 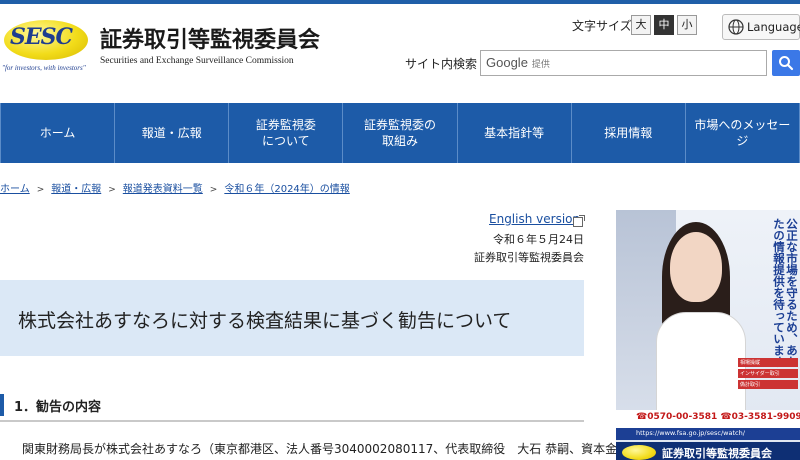 I want to click on poster-slogan: 公正な市場を守るため、あなたの情報提供を待っています, so click(x=785, y=293).